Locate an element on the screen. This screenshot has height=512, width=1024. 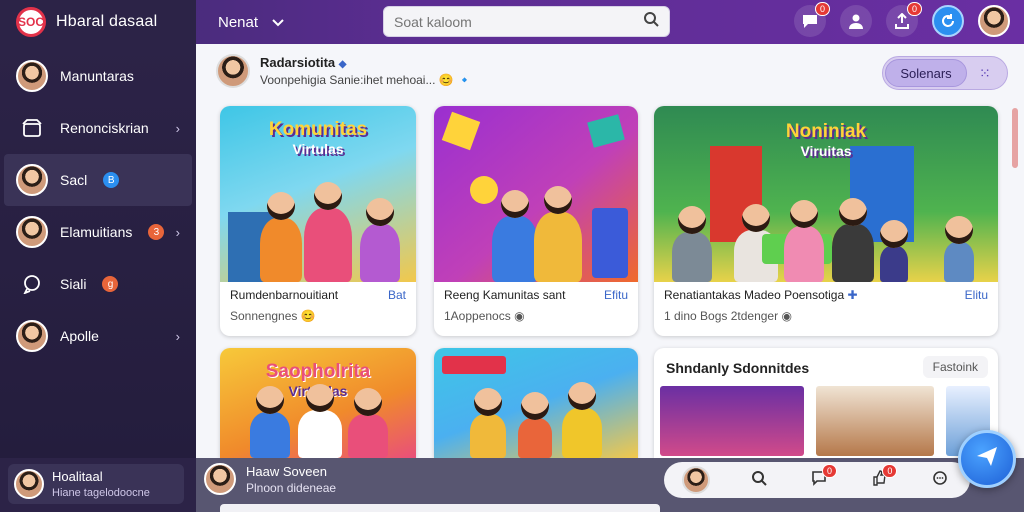
post-thumbnail: SaopholritaVirtualas is located at coordinates (318, 403).